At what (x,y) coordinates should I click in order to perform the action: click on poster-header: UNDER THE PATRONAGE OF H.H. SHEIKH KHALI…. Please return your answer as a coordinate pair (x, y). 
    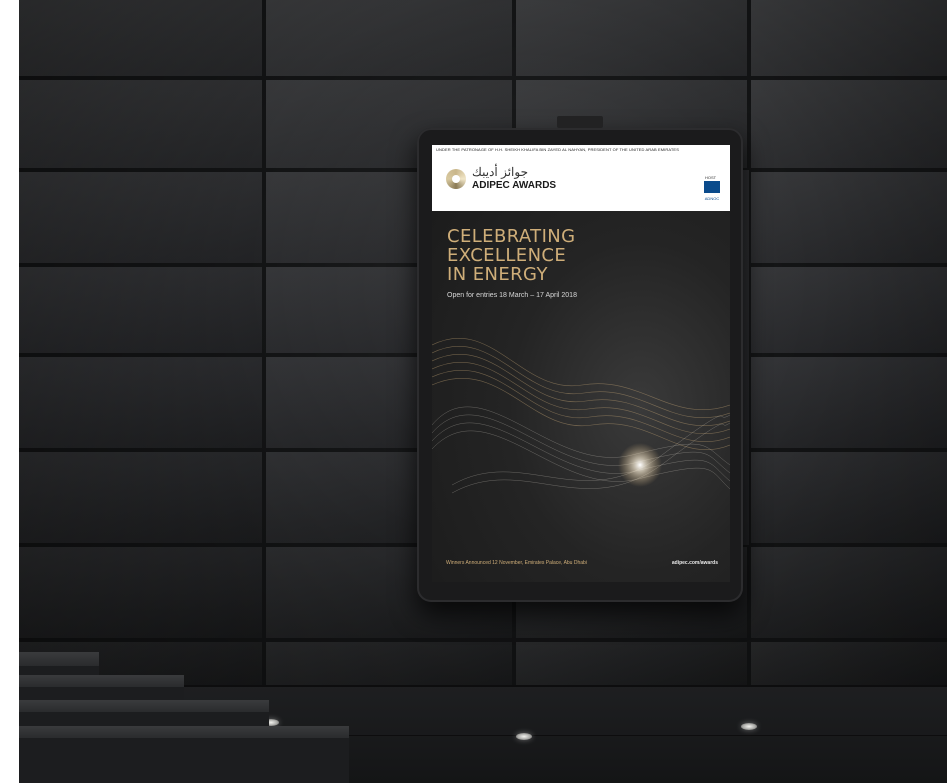
    Looking at the image, I should click on (581, 178).